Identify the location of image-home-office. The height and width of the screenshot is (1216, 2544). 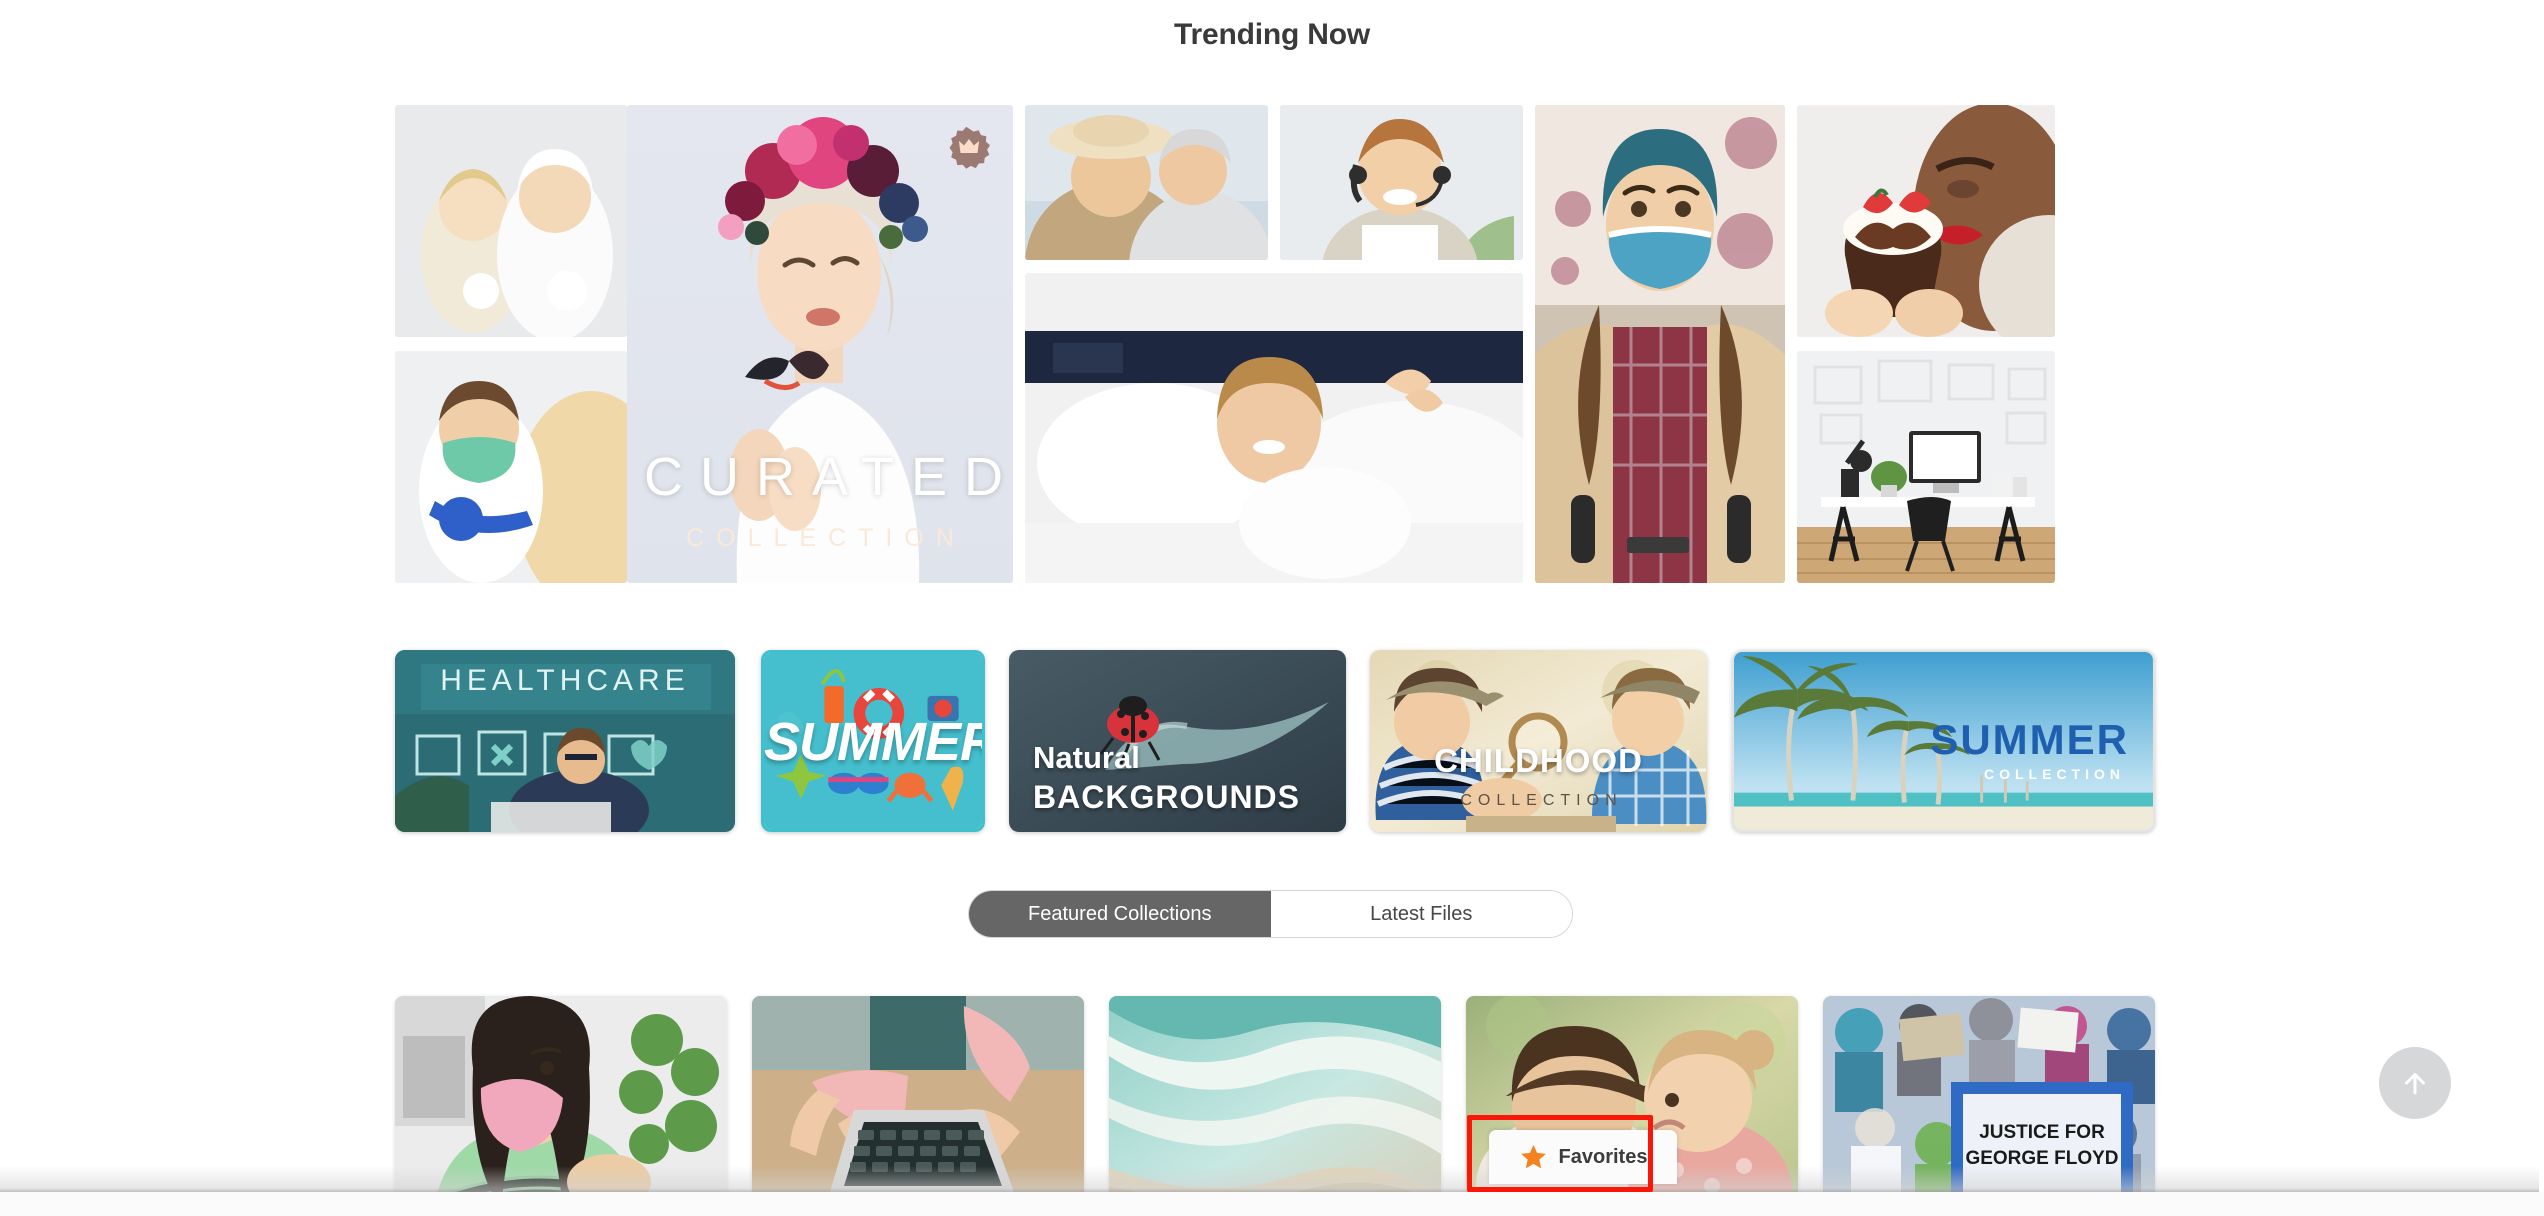
(1926, 467).